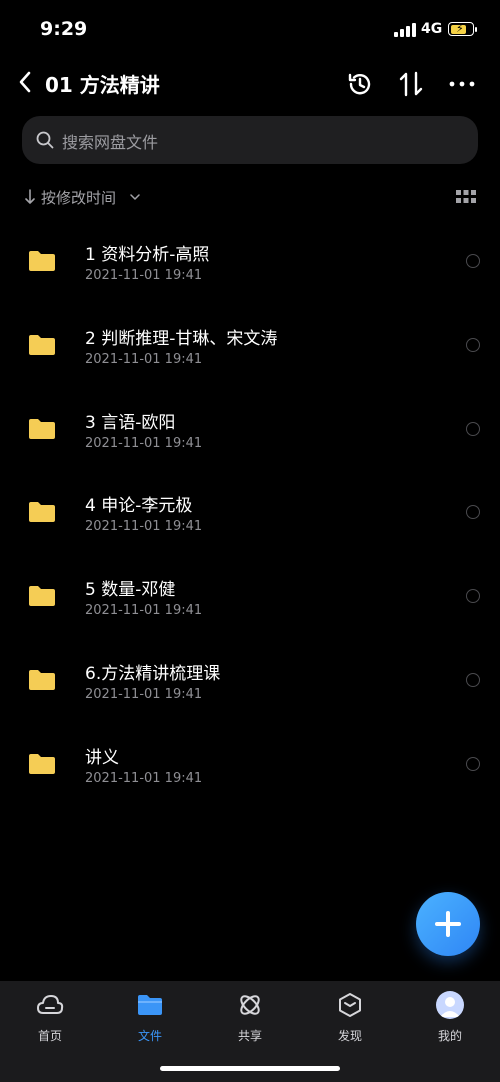 This screenshot has width=500, height=1082. What do you see at coordinates (102, 757) in the screenshot?
I see `file-name: 讲义` at bounding box center [102, 757].